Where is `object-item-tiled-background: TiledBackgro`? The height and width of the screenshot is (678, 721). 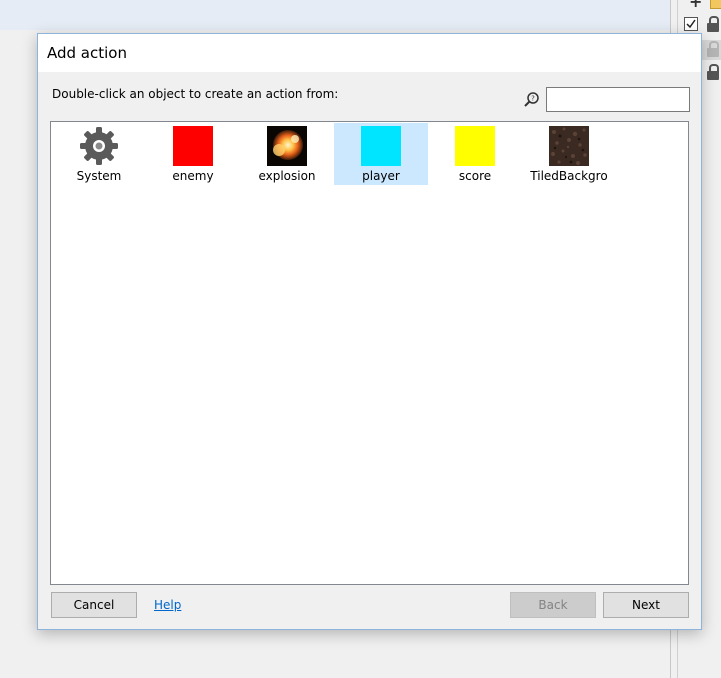 object-item-tiled-background: TiledBackgro is located at coordinates (569, 154).